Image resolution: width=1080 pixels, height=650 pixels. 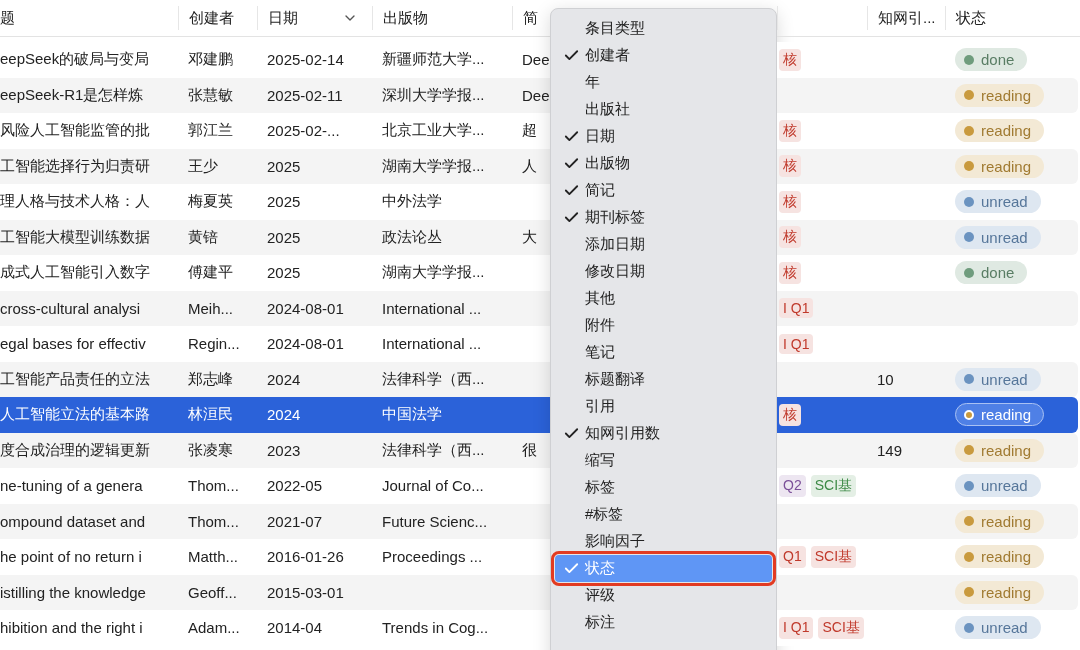 I want to click on column-header: 题, so click(x=7, y=18).